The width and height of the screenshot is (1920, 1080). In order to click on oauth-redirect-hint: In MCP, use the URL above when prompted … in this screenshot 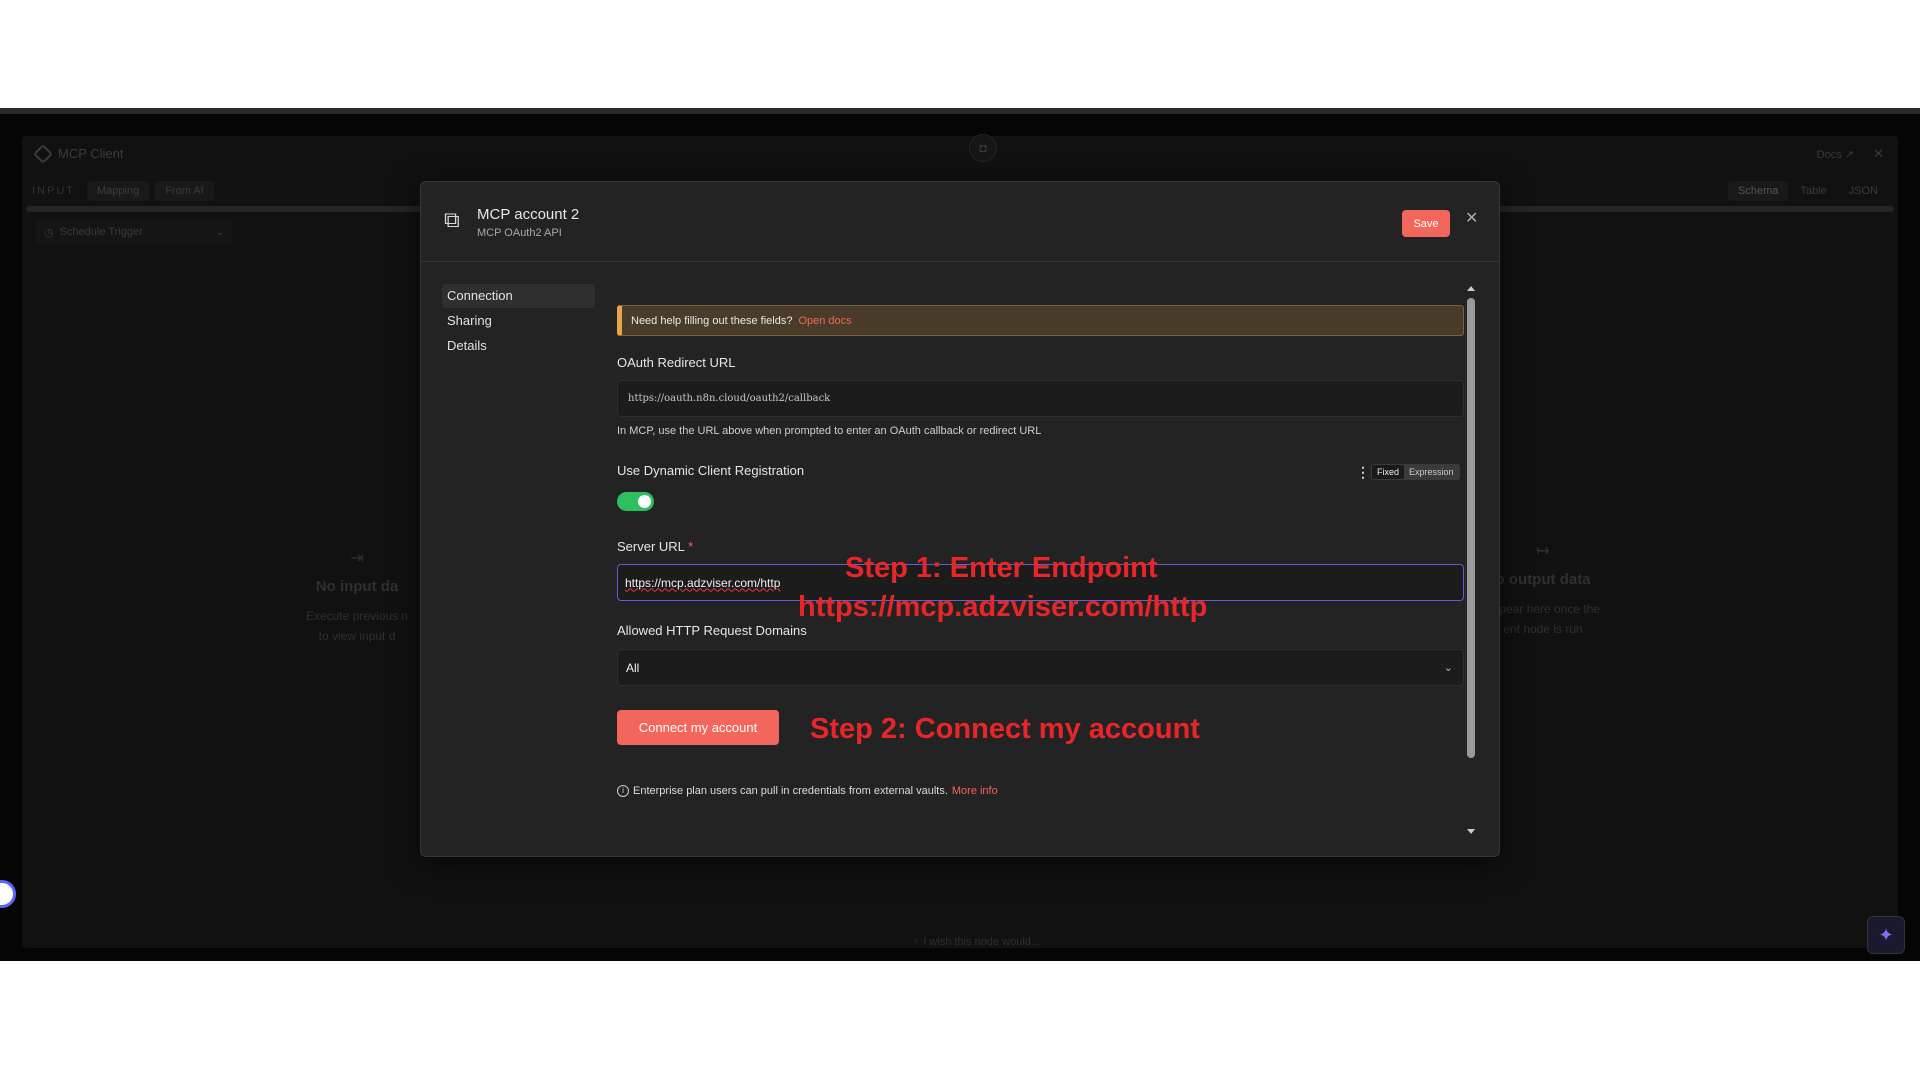, I will do `click(829, 431)`.